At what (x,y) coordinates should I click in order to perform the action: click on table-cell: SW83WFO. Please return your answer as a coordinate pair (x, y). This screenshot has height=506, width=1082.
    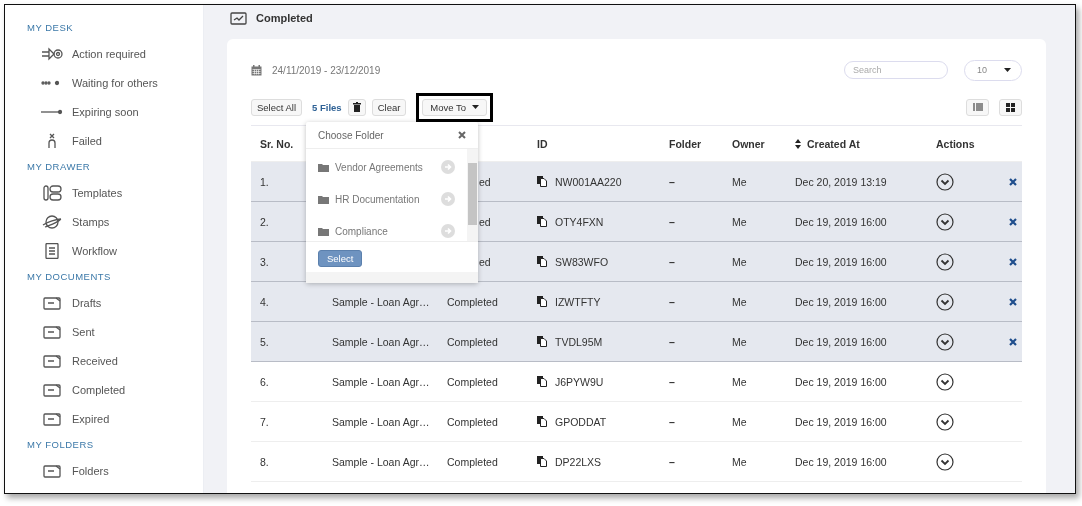
    Looking at the image, I should click on (582, 261).